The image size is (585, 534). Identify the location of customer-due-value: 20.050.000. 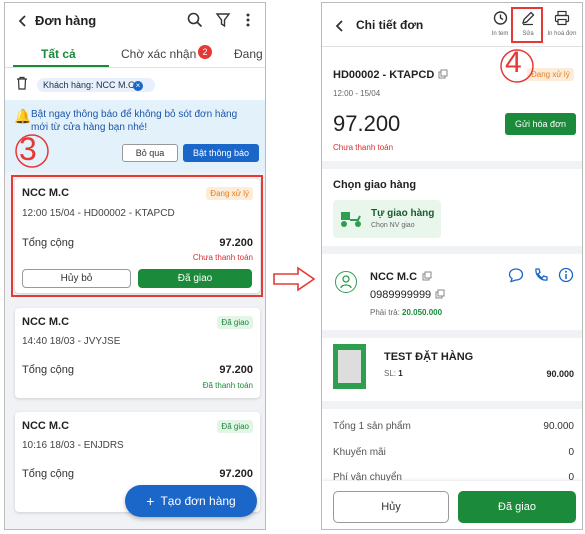
(422, 312).